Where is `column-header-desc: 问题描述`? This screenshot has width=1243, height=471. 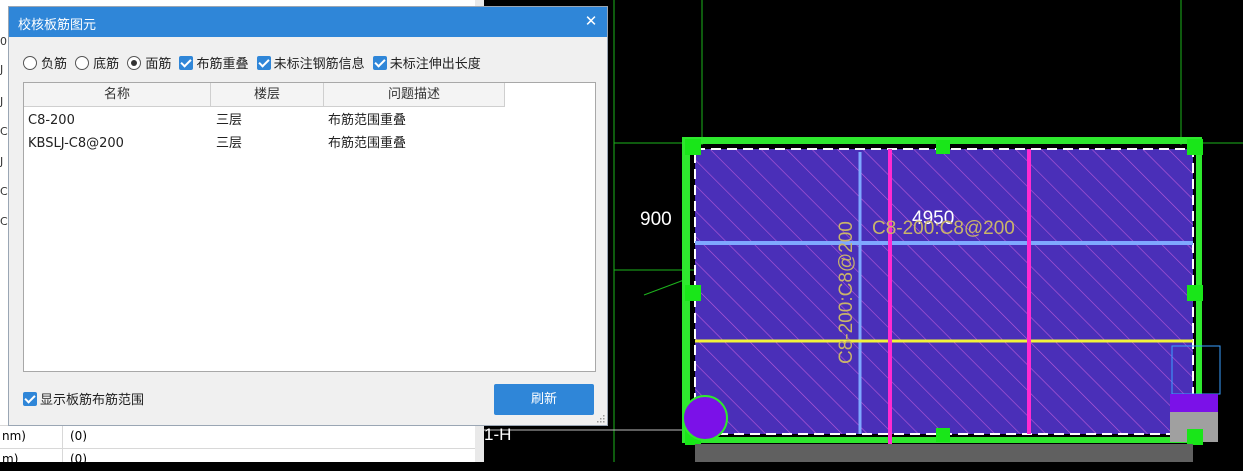 column-header-desc: 问题描述 is located at coordinates (414, 94).